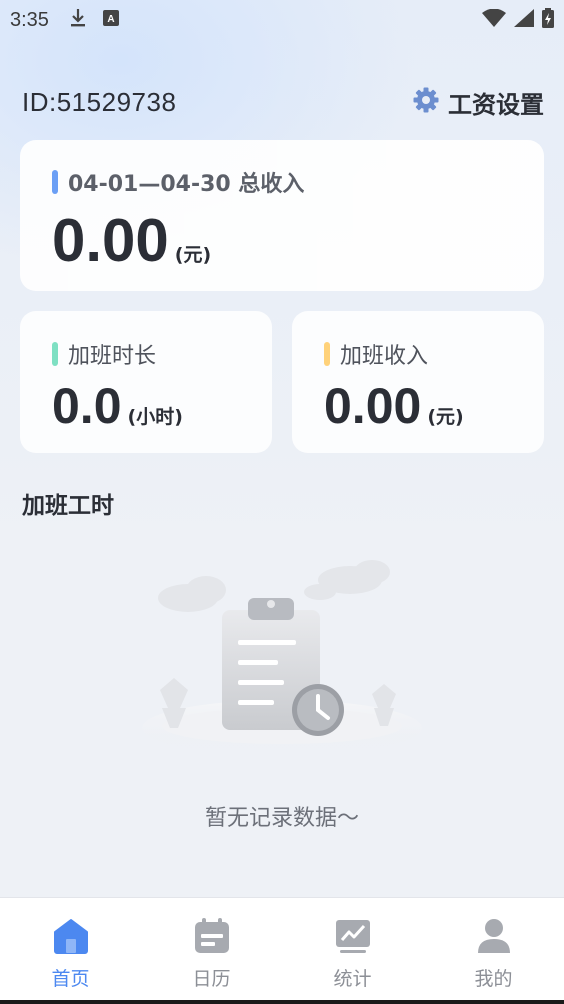 This screenshot has width=564, height=1004. I want to click on tab-calendar: 日历, so click(211, 949).